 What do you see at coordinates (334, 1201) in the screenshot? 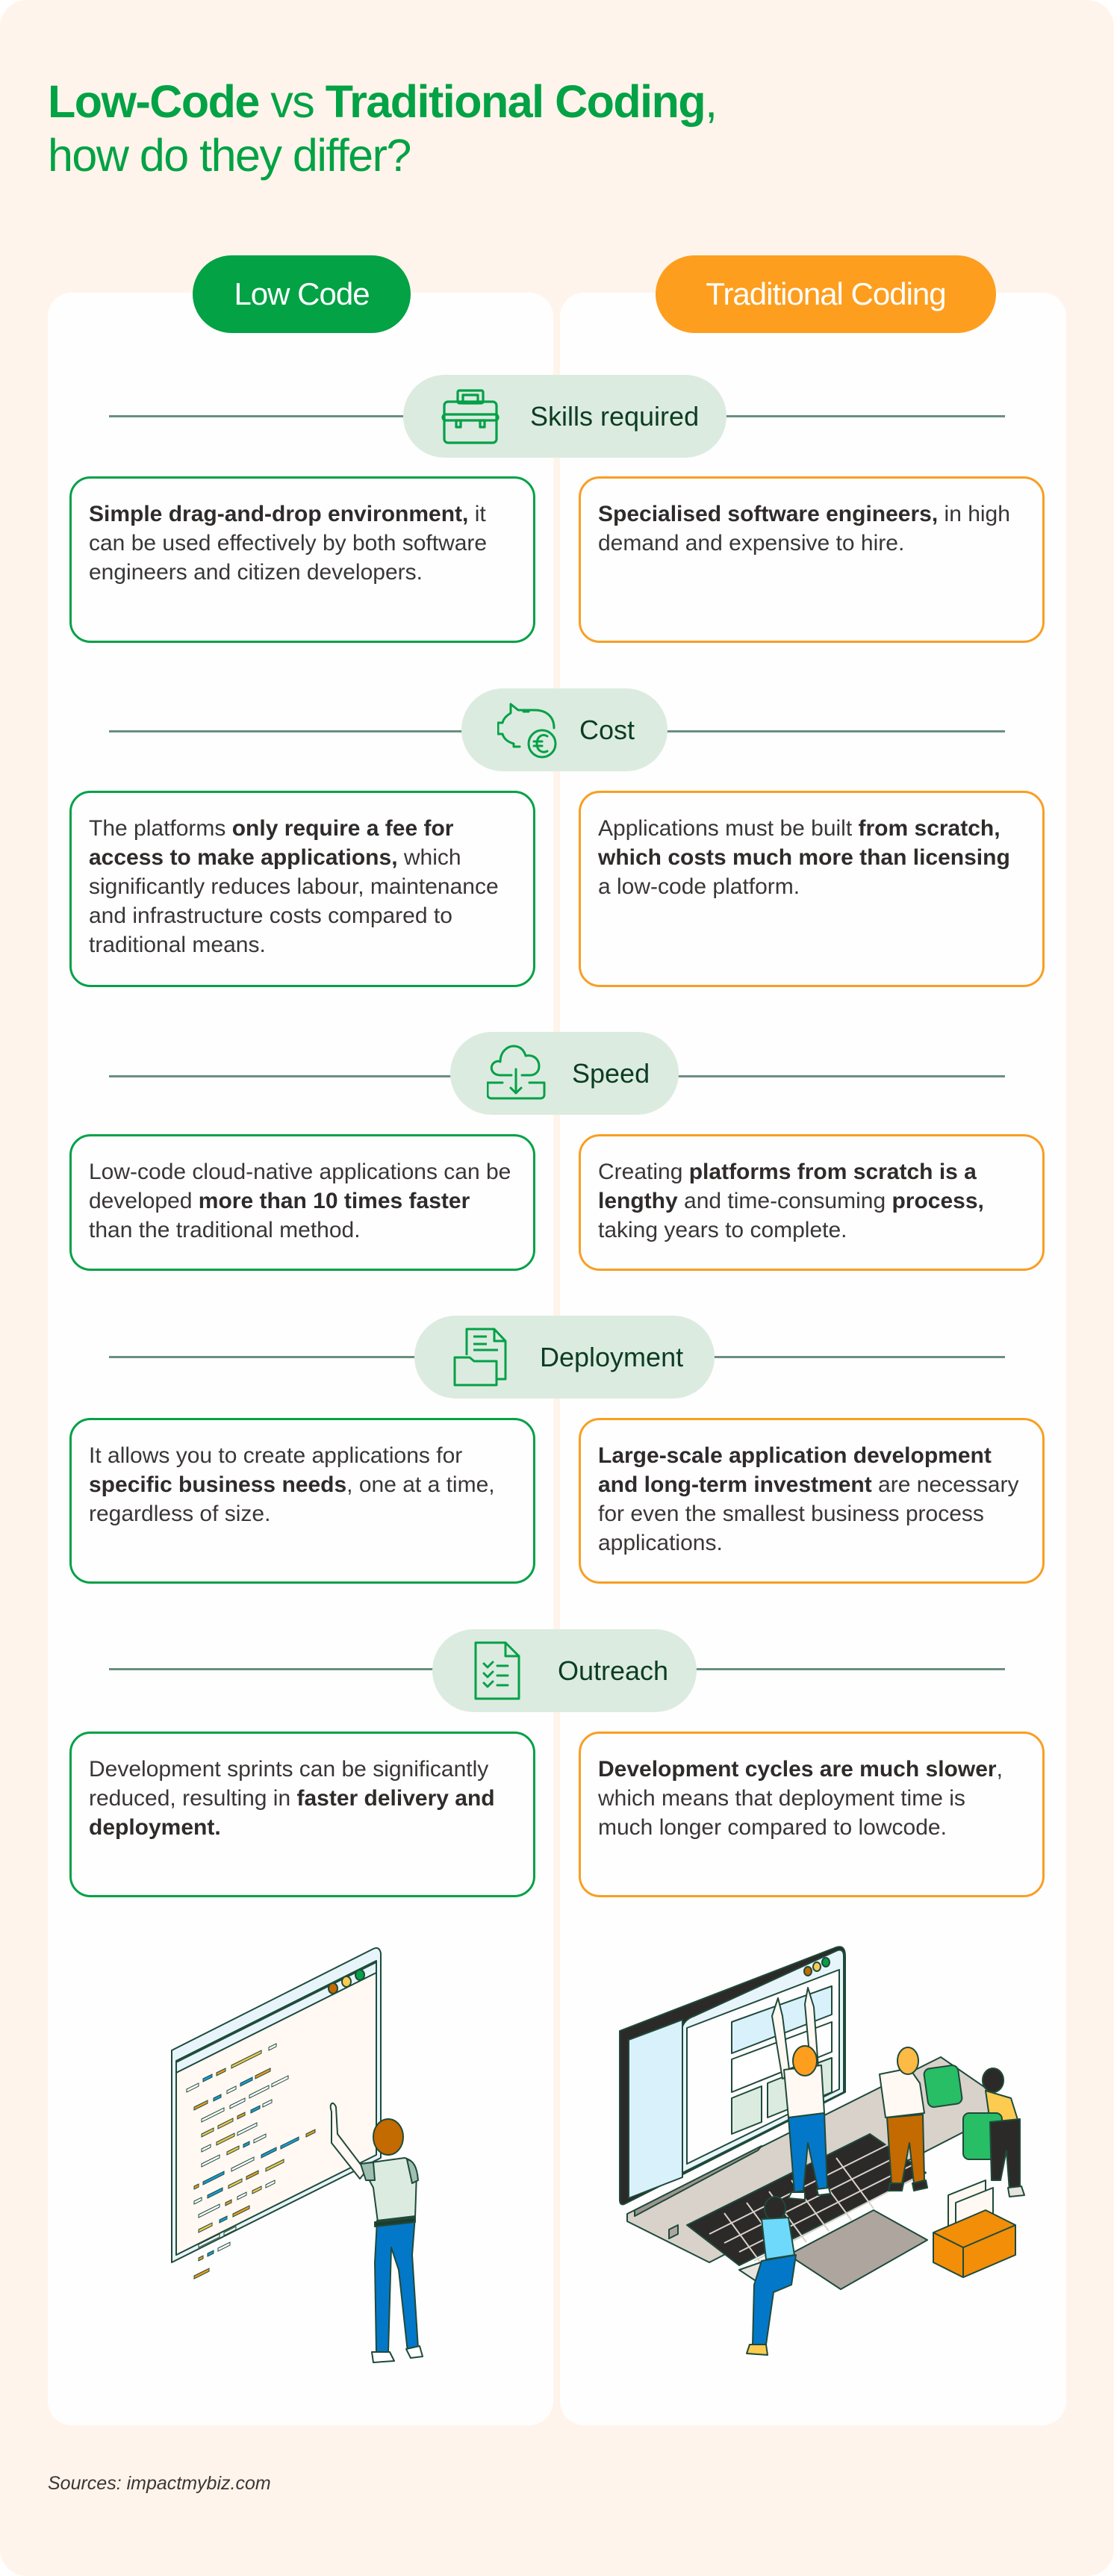
I see `bold-text-run: more than 10 times faster` at bounding box center [334, 1201].